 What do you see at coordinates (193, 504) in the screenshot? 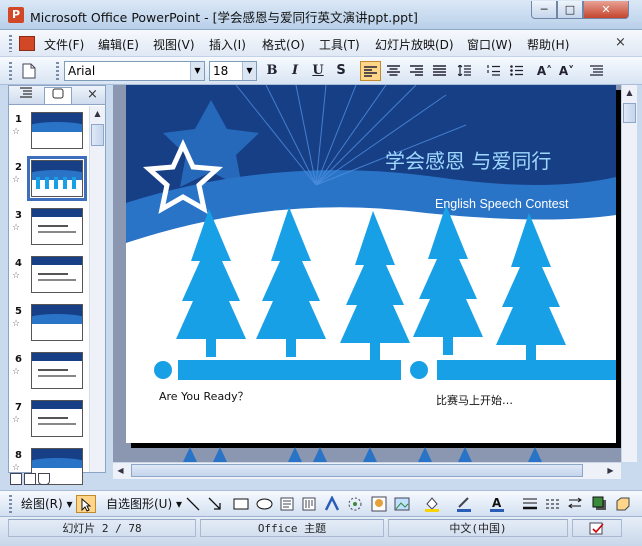
I see `line-icon` at bounding box center [193, 504].